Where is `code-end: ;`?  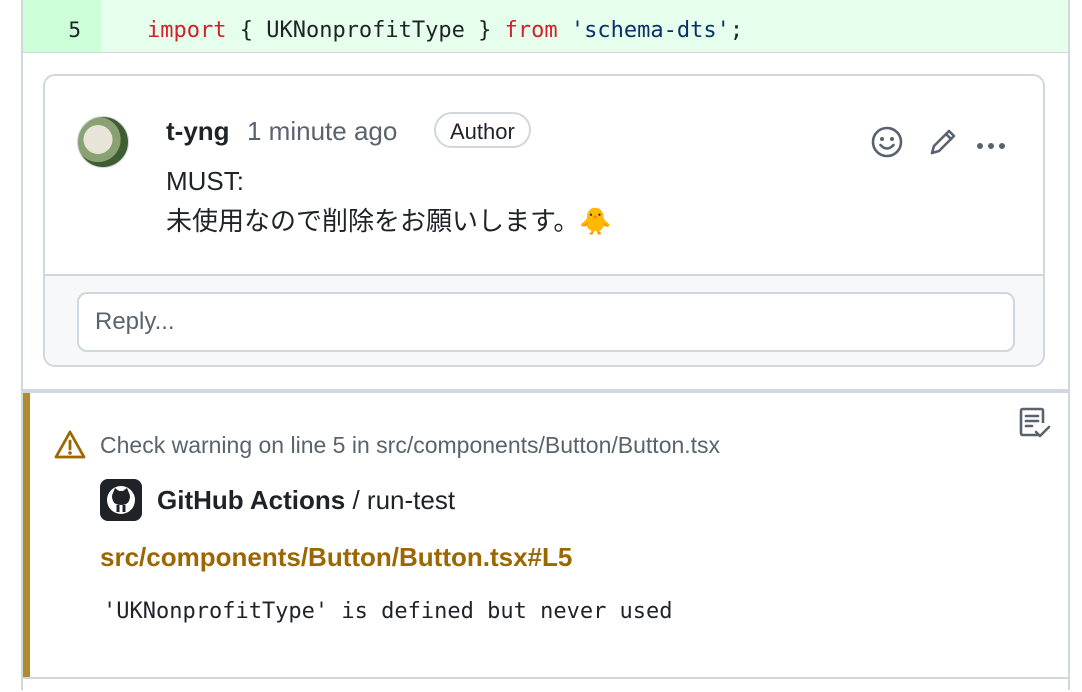
code-end: ; is located at coordinates (736, 30).